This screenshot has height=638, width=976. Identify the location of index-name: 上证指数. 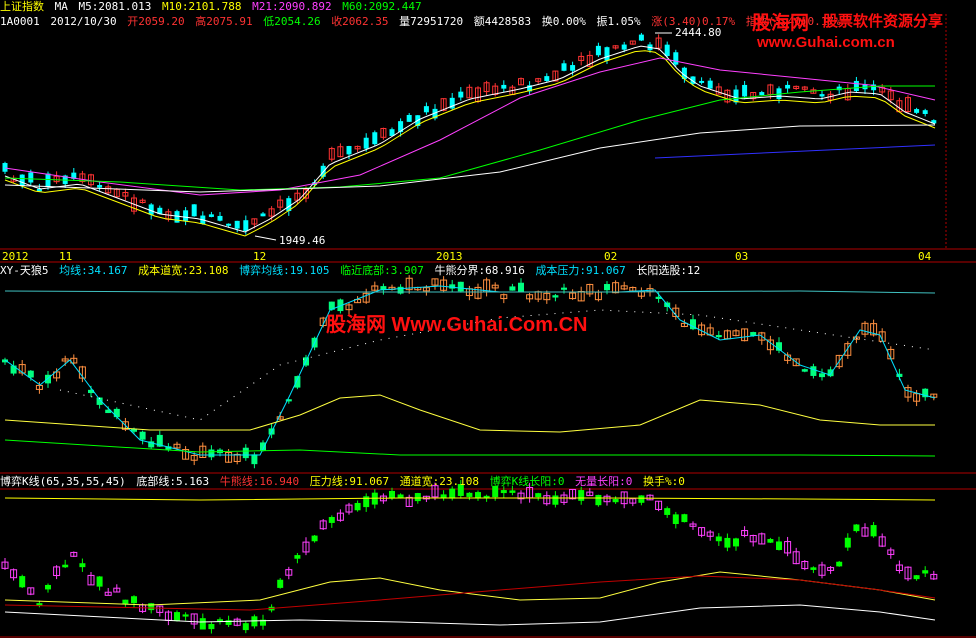
(22, 6).